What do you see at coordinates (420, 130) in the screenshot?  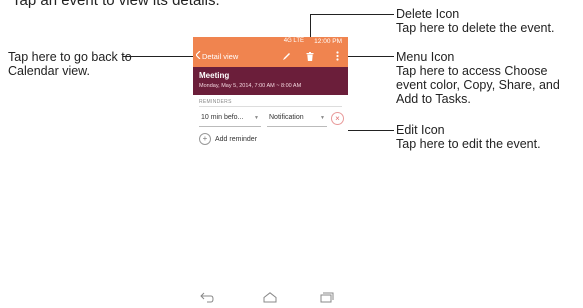 I see `callout-edit-title: Edit Icon` at bounding box center [420, 130].